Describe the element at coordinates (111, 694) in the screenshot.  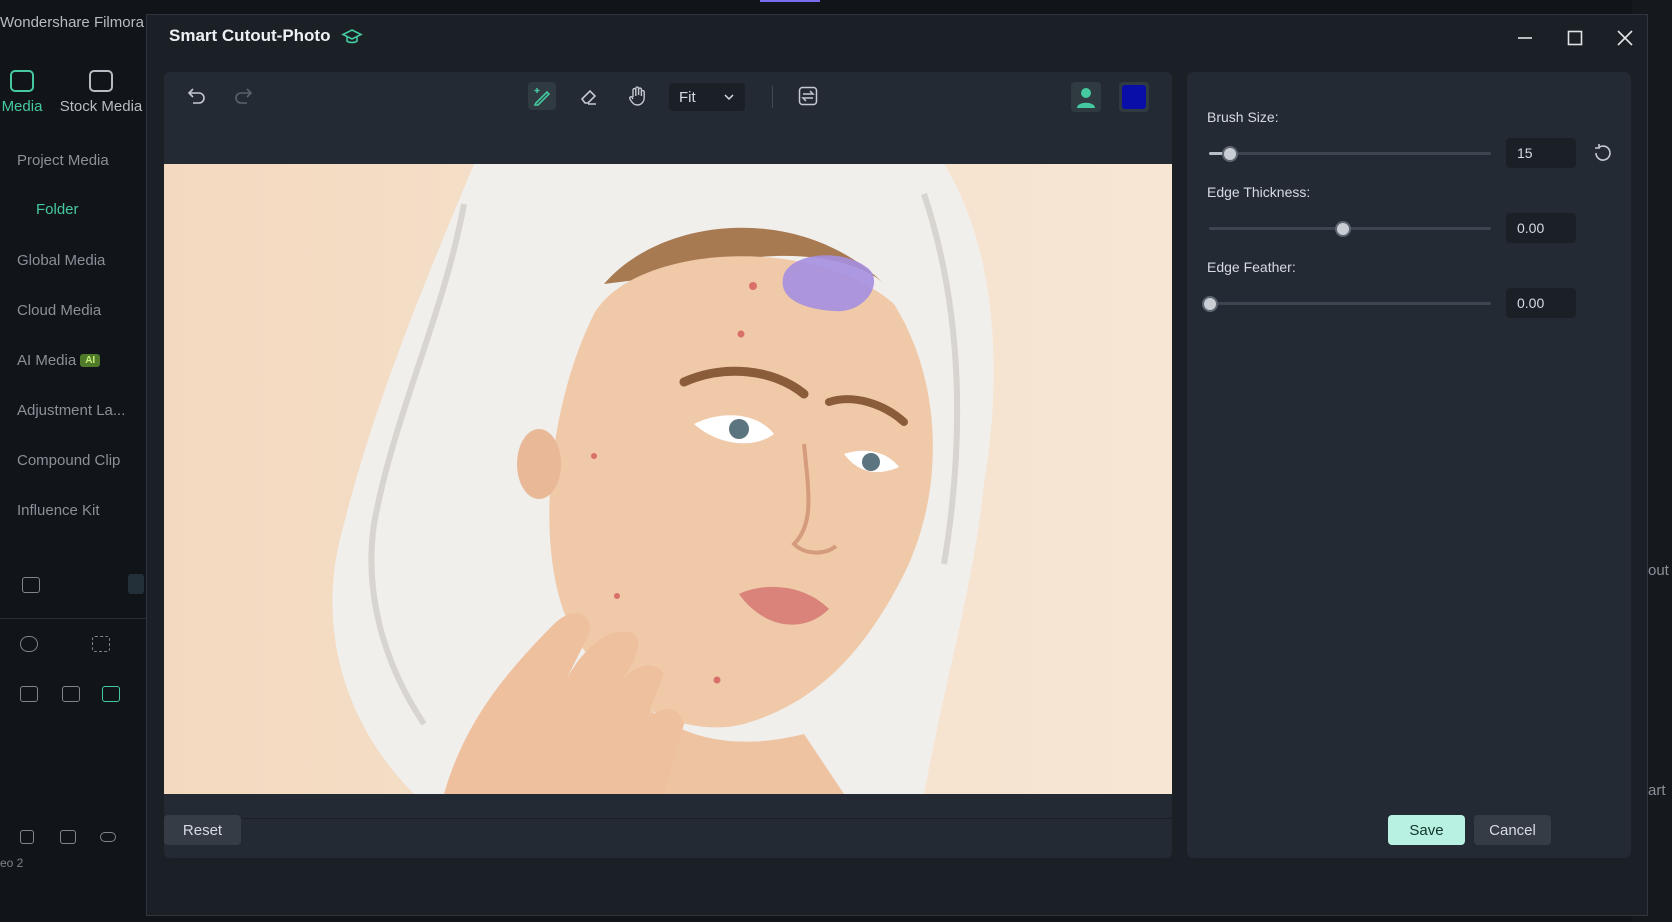
I see `snap-icon` at that location.